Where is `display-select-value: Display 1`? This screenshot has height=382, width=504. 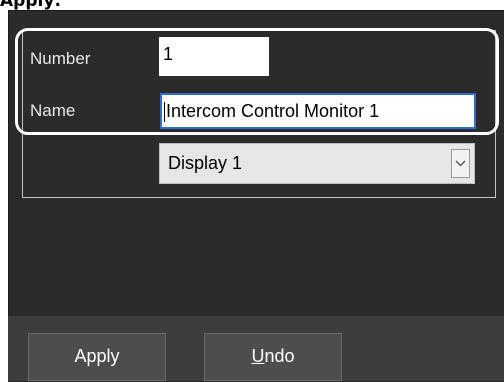
display-select-value: Display 1 is located at coordinates (205, 163).